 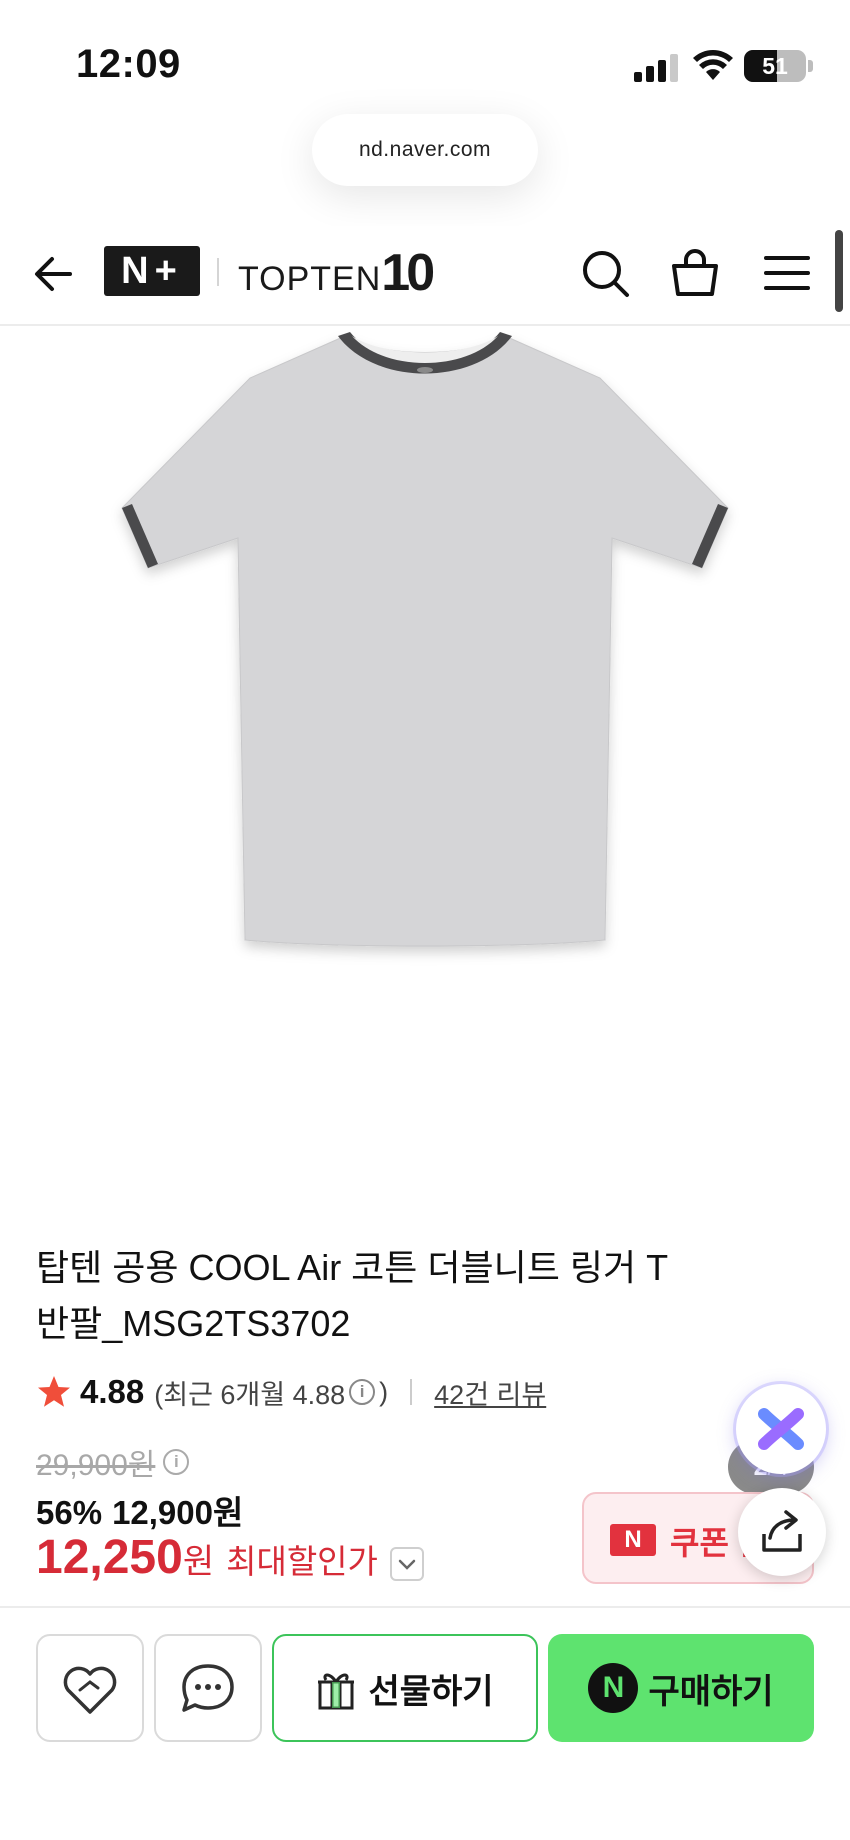 I want to click on share-button, so click(x=782, y=1532).